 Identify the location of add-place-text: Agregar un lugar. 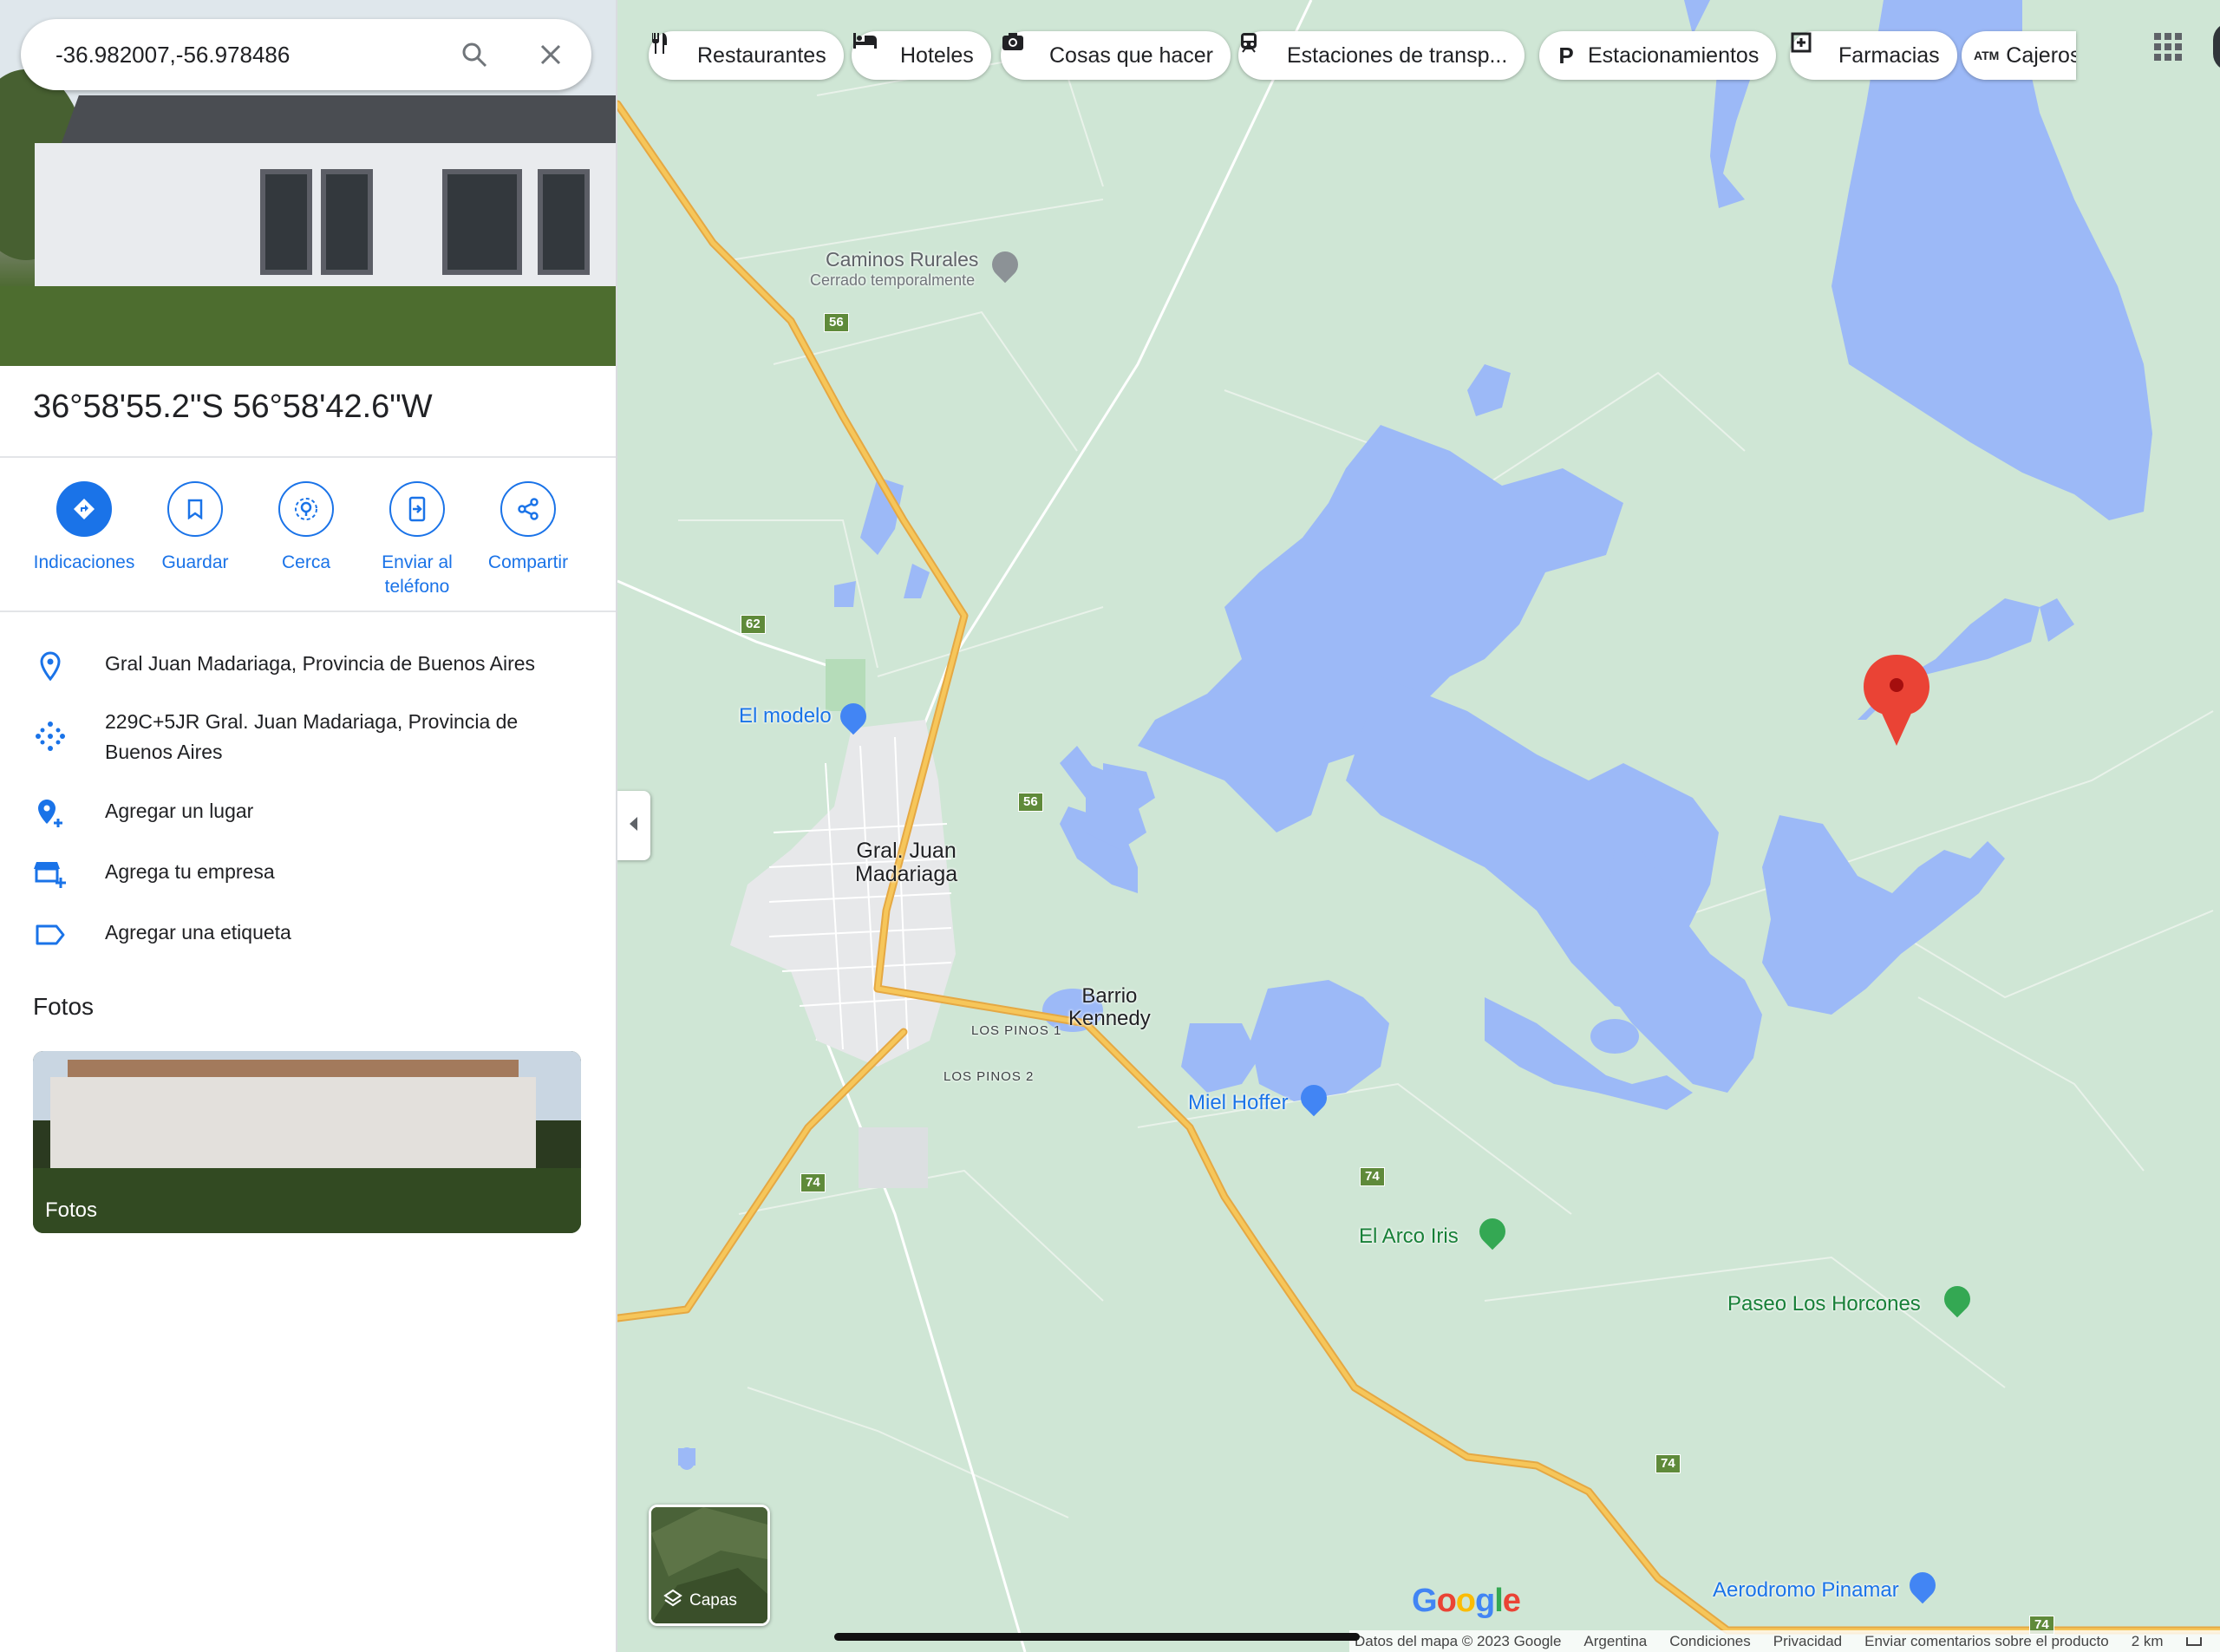
(179, 811).